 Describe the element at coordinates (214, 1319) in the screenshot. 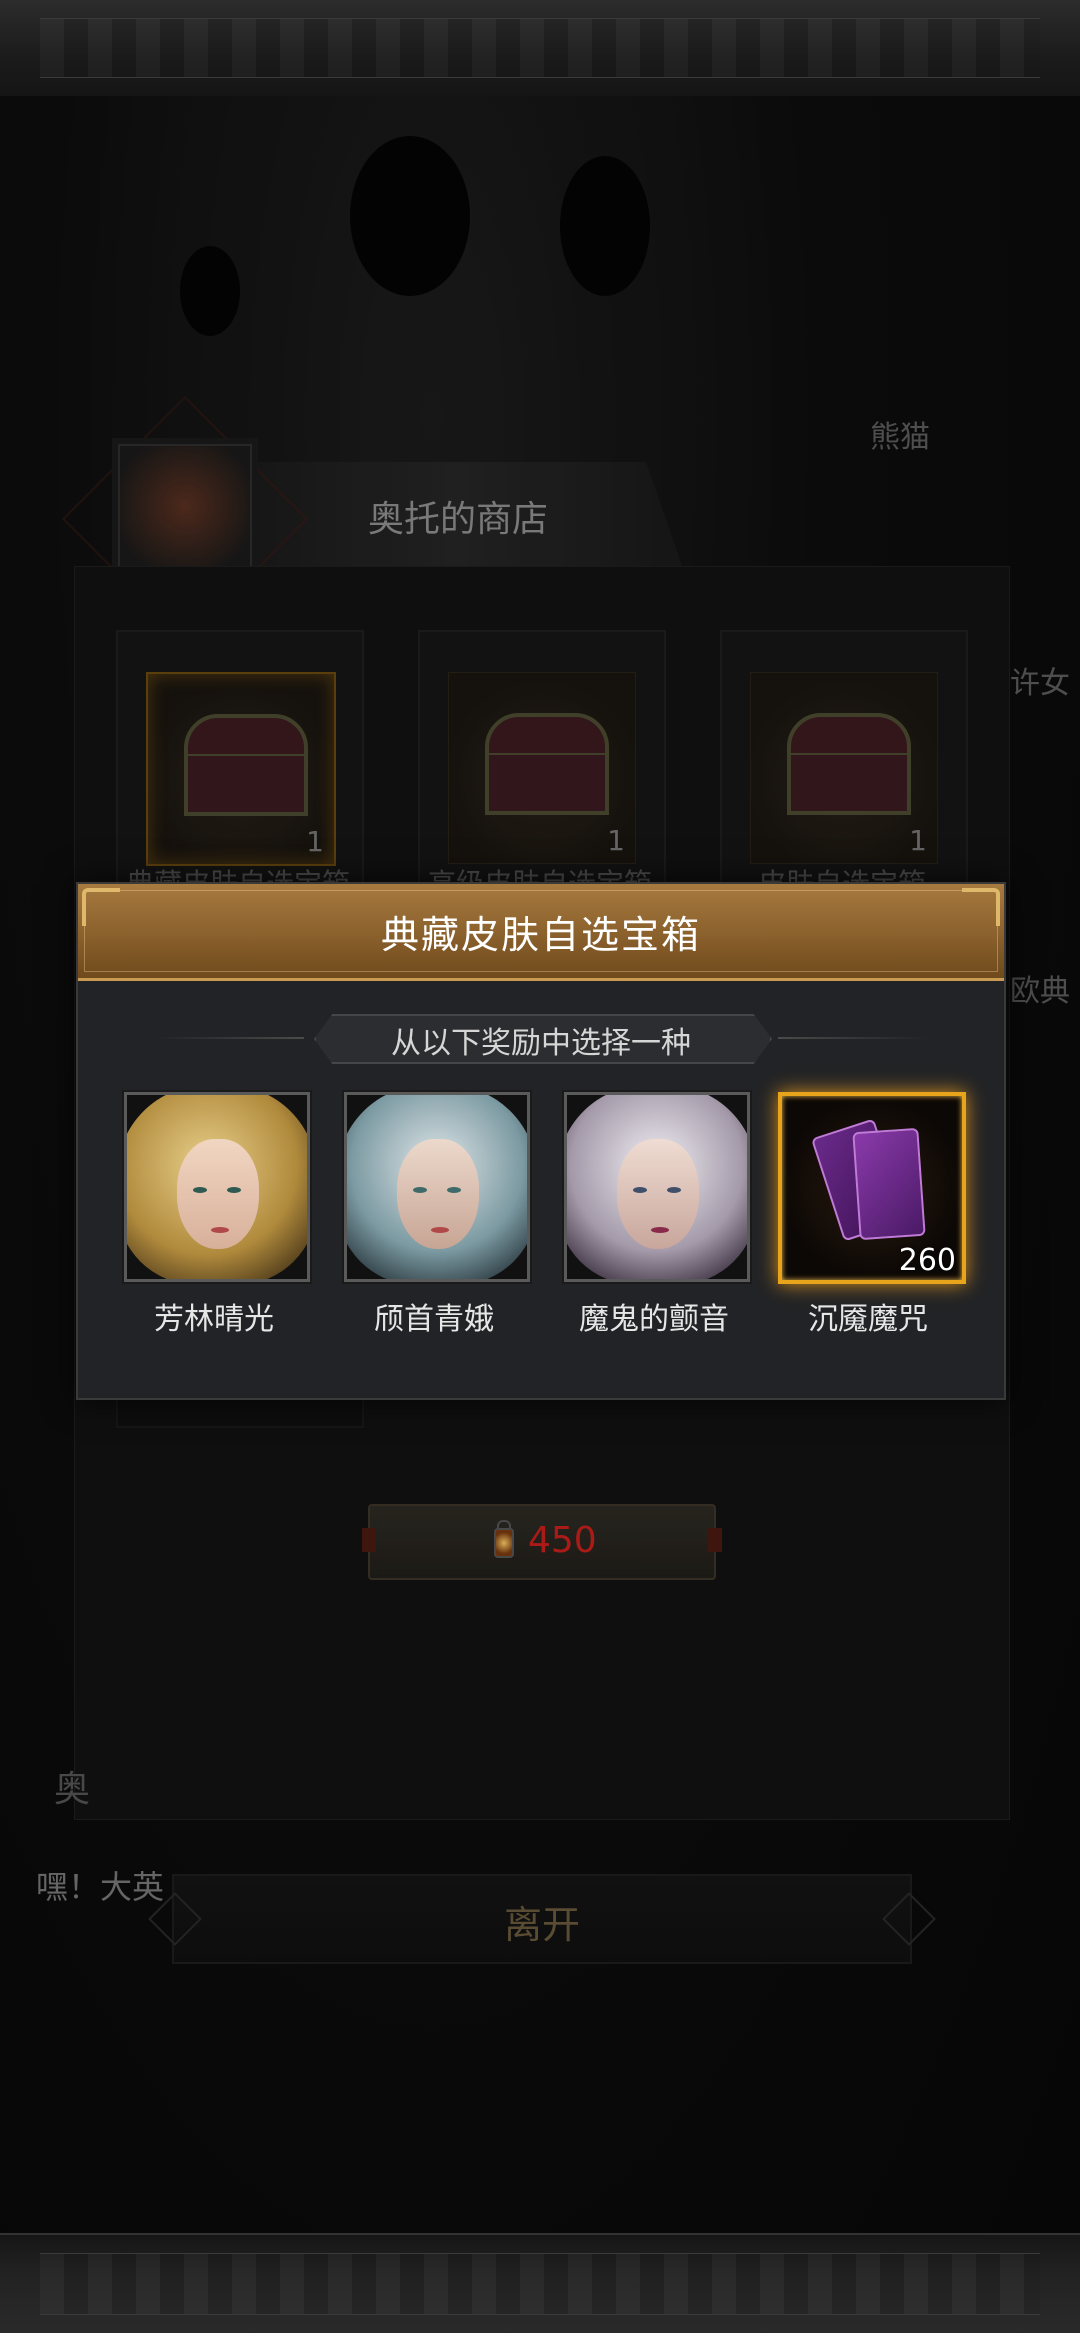

I see `reward-label: 芳林晴光` at that location.